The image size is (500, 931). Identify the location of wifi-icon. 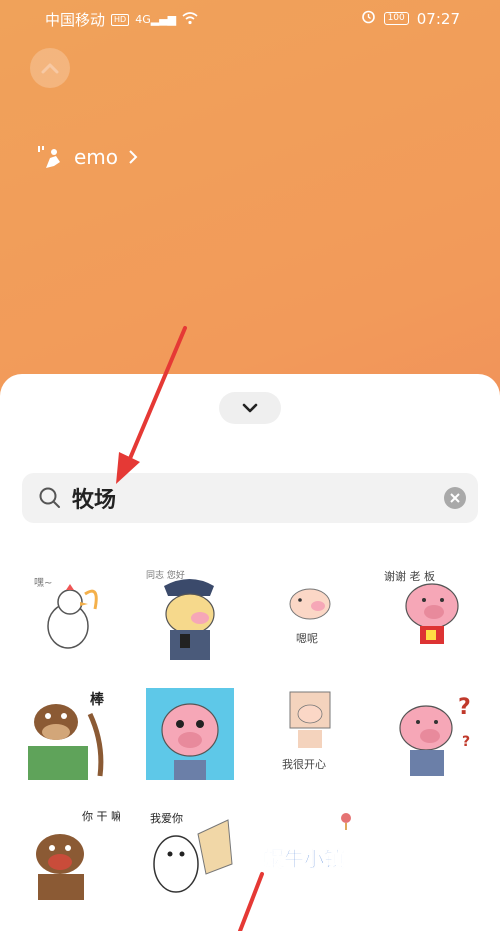
(190, 20).